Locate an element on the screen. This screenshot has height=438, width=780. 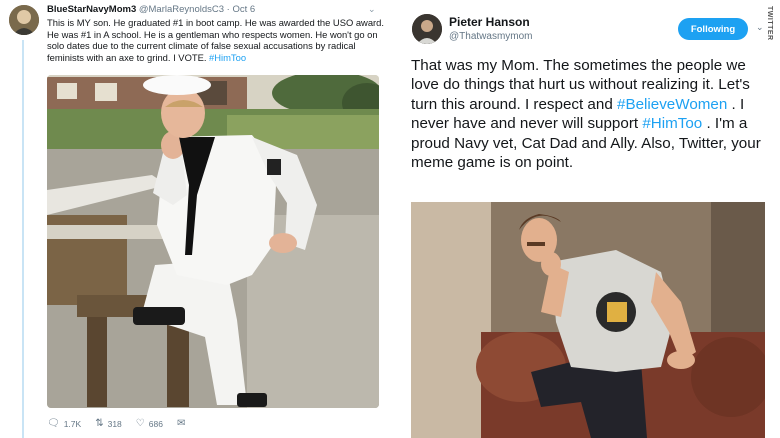
tweet-actions: 🗨 1.7K ⇅ 318 ♡ 686 ✉ is located at coordinates (147, 423).